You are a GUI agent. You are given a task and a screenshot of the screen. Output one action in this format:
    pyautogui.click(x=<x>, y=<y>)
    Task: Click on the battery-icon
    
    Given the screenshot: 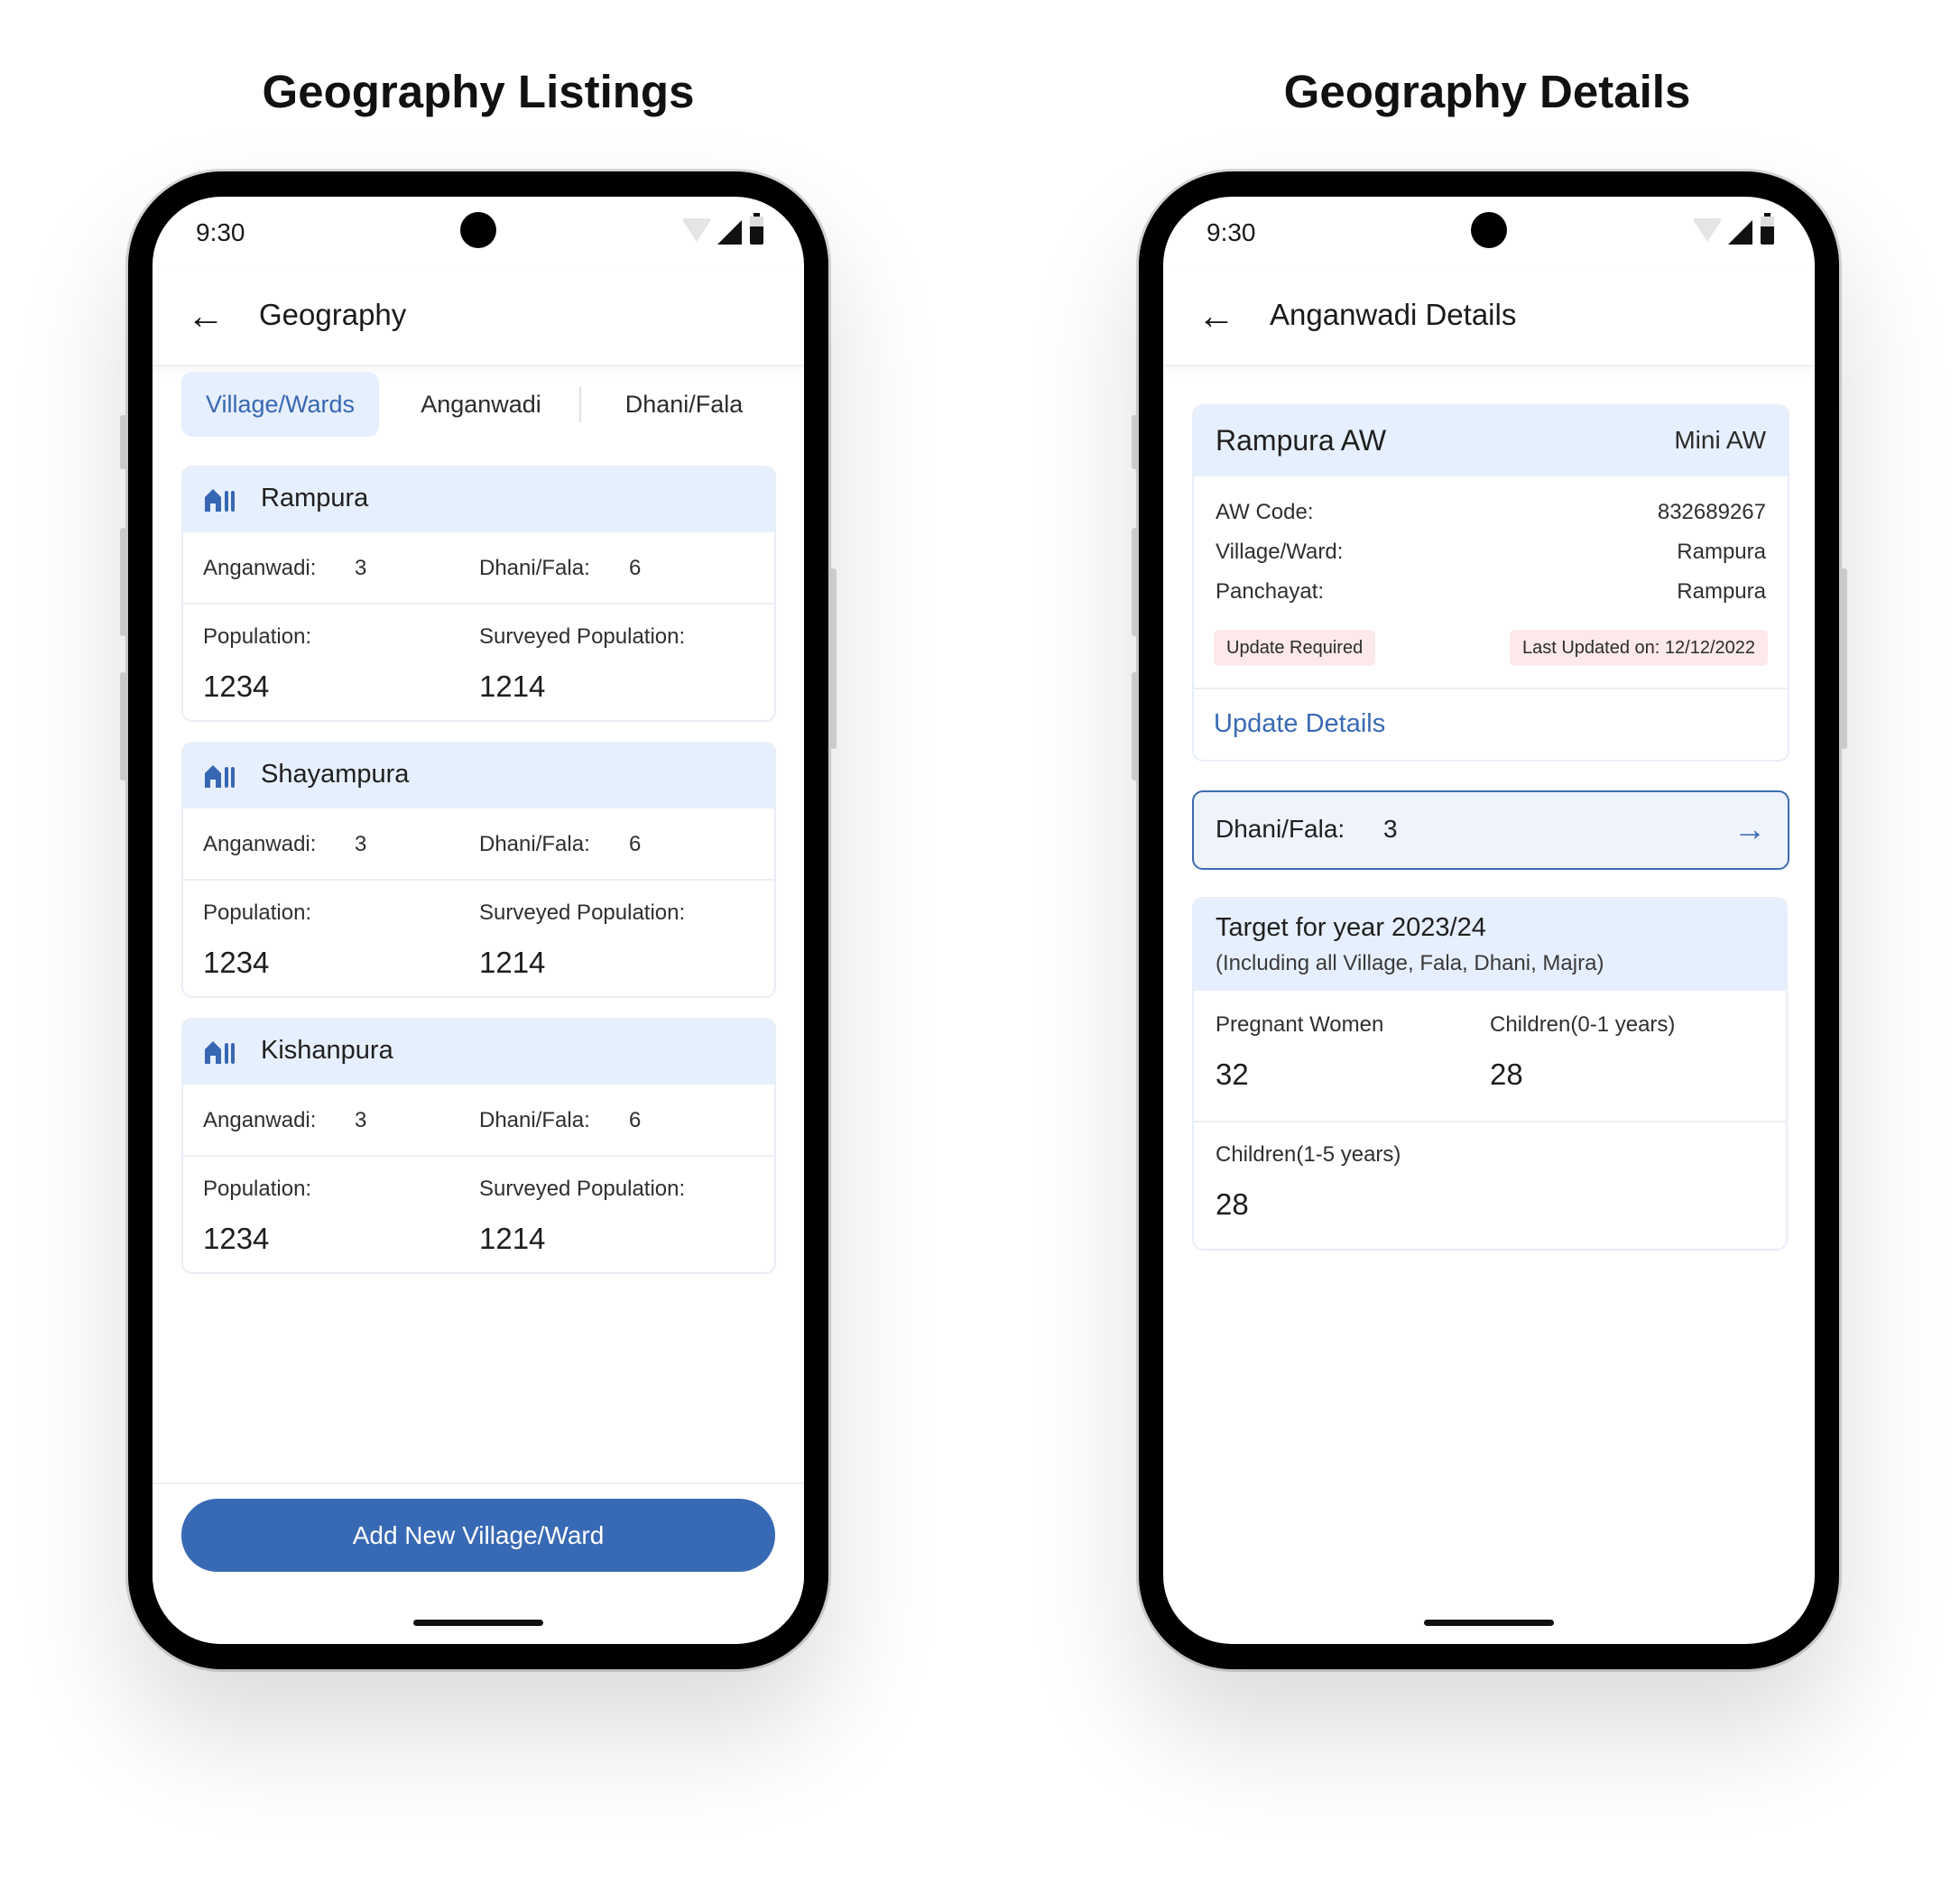 What is the action you would take?
    pyautogui.click(x=1767, y=229)
    